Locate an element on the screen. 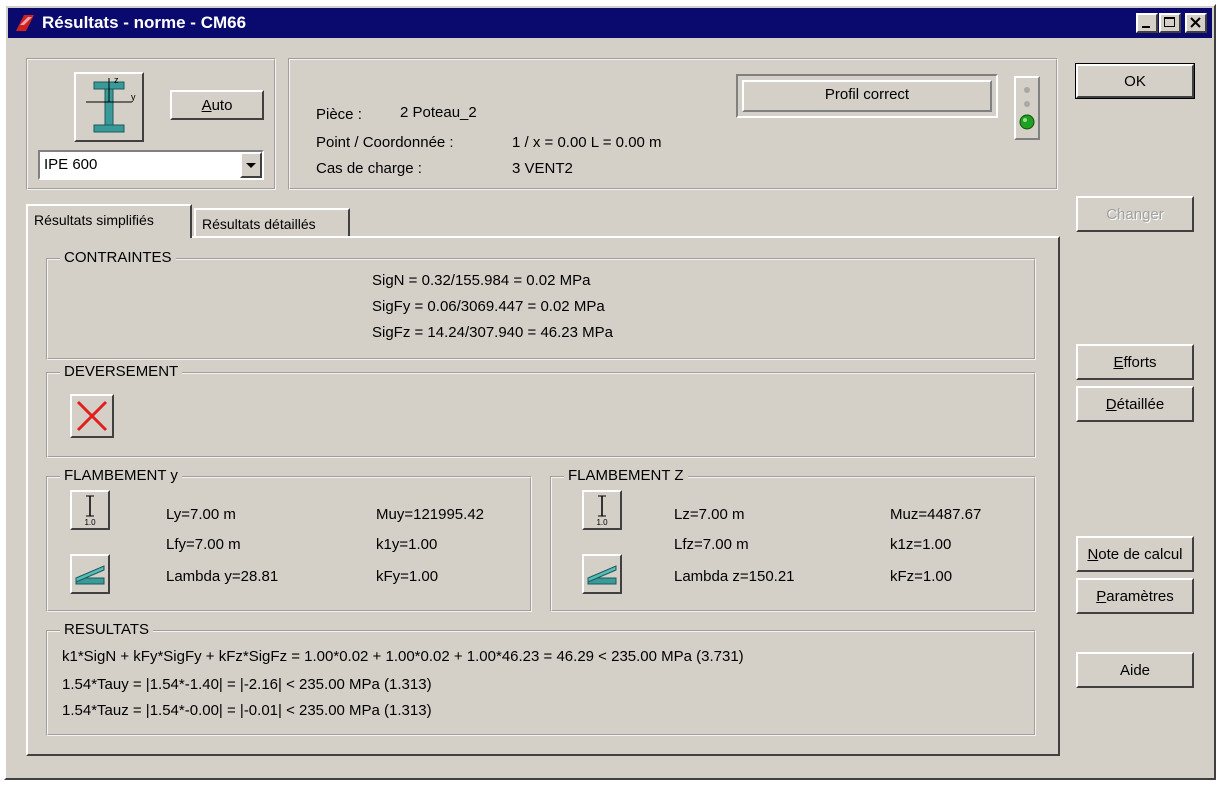 The height and width of the screenshot is (787, 1223). changer-label: Changer is located at coordinates (1135, 214).